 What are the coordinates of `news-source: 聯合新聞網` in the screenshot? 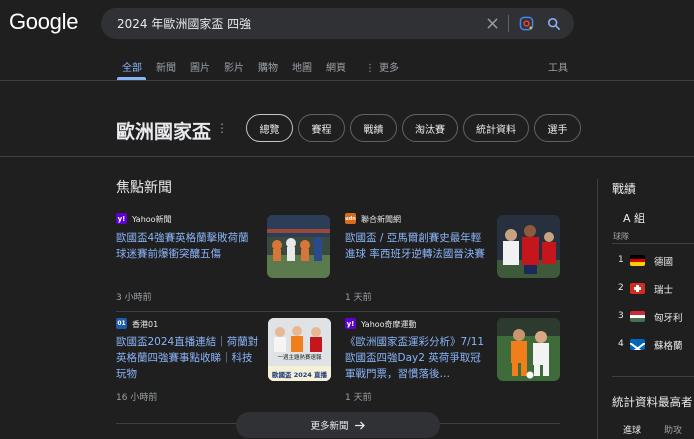 It's located at (381, 219).